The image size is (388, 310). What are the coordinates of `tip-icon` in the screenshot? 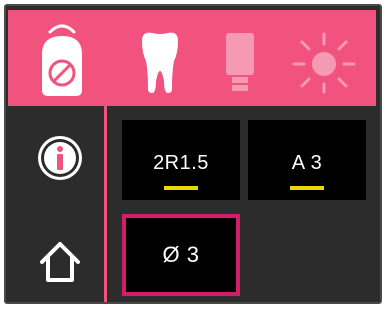 It's located at (240, 62).